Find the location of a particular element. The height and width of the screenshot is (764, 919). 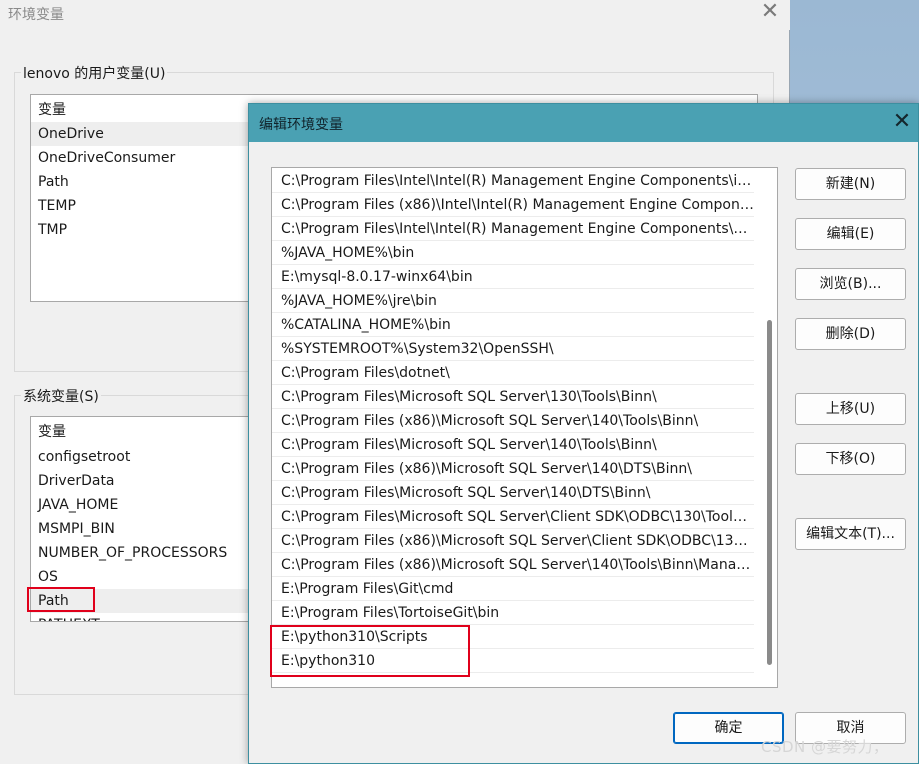

dialog-title-bar: 编辑环境变量 ✕ is located at coordinates (583, 123).